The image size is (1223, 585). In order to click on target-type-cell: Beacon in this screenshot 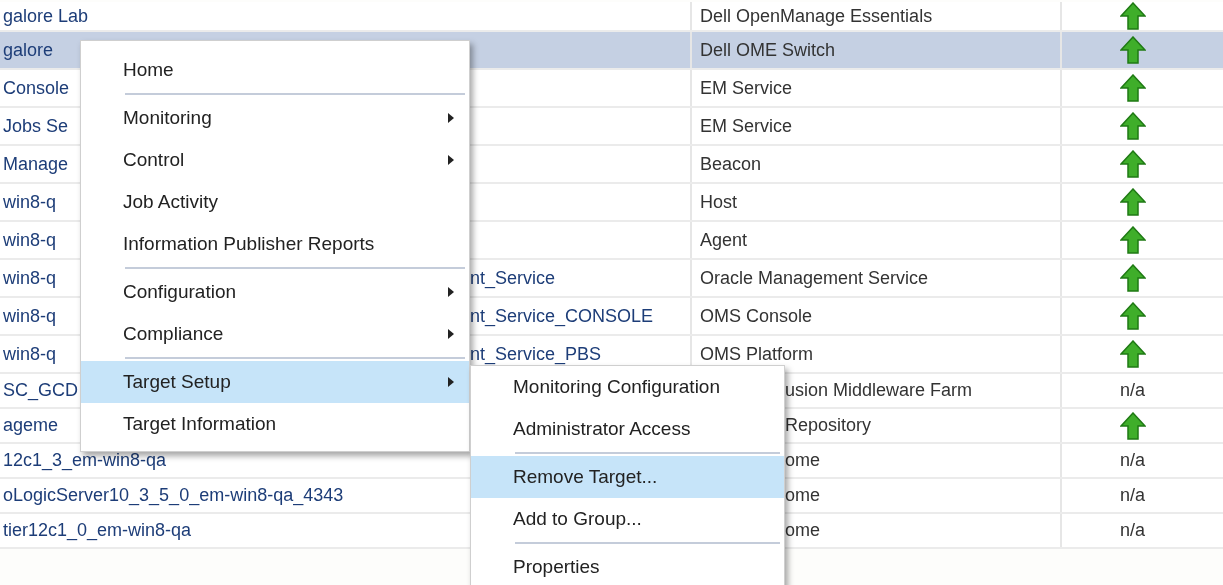, I will do `click(875, 164)`.